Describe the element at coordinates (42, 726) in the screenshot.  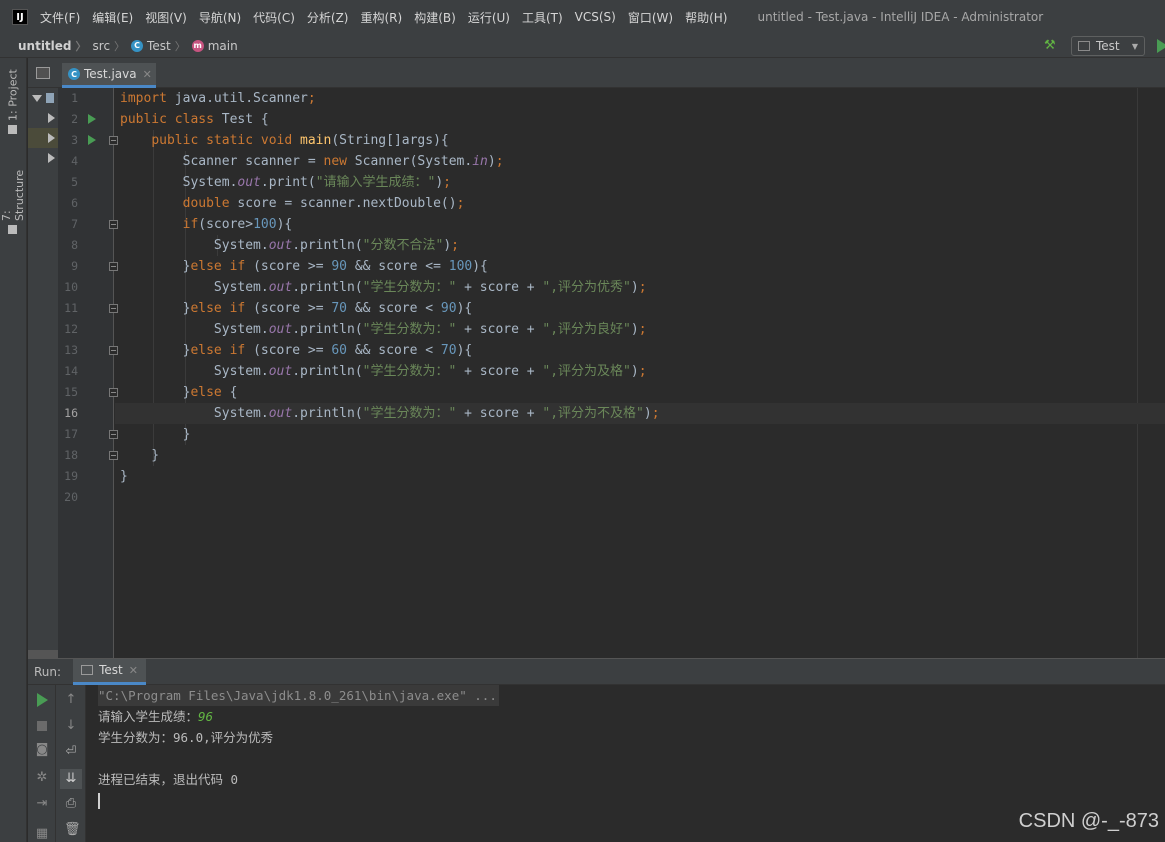
I see `stop-icon` at that location.